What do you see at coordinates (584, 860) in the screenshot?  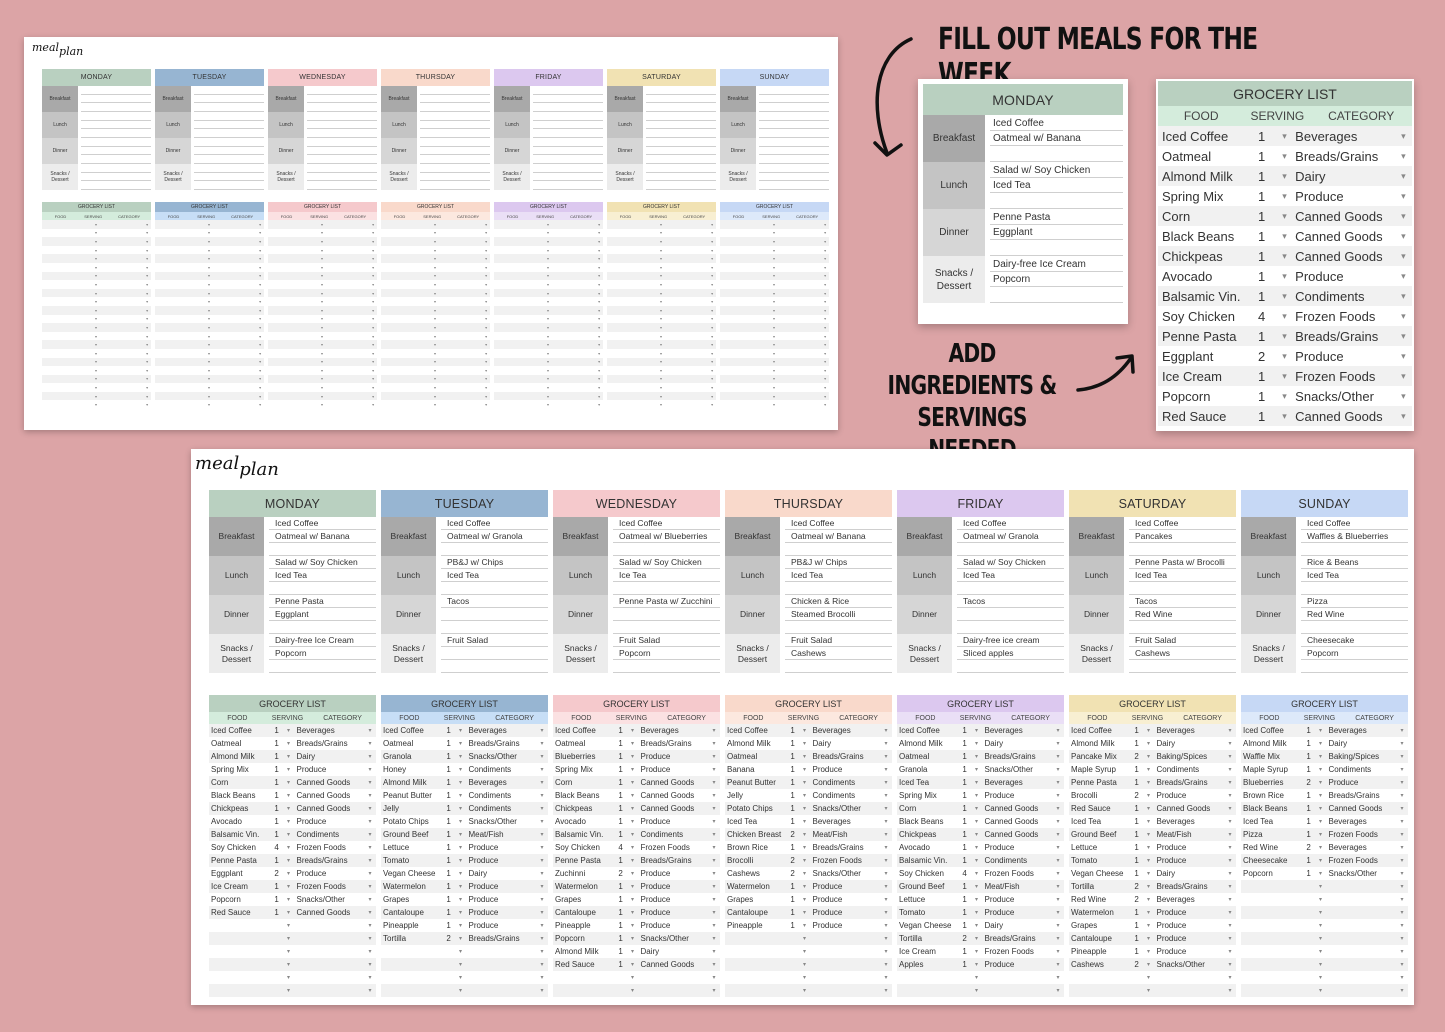 I see `food-input: Penne Pasta` at bounding box center [584, 860].